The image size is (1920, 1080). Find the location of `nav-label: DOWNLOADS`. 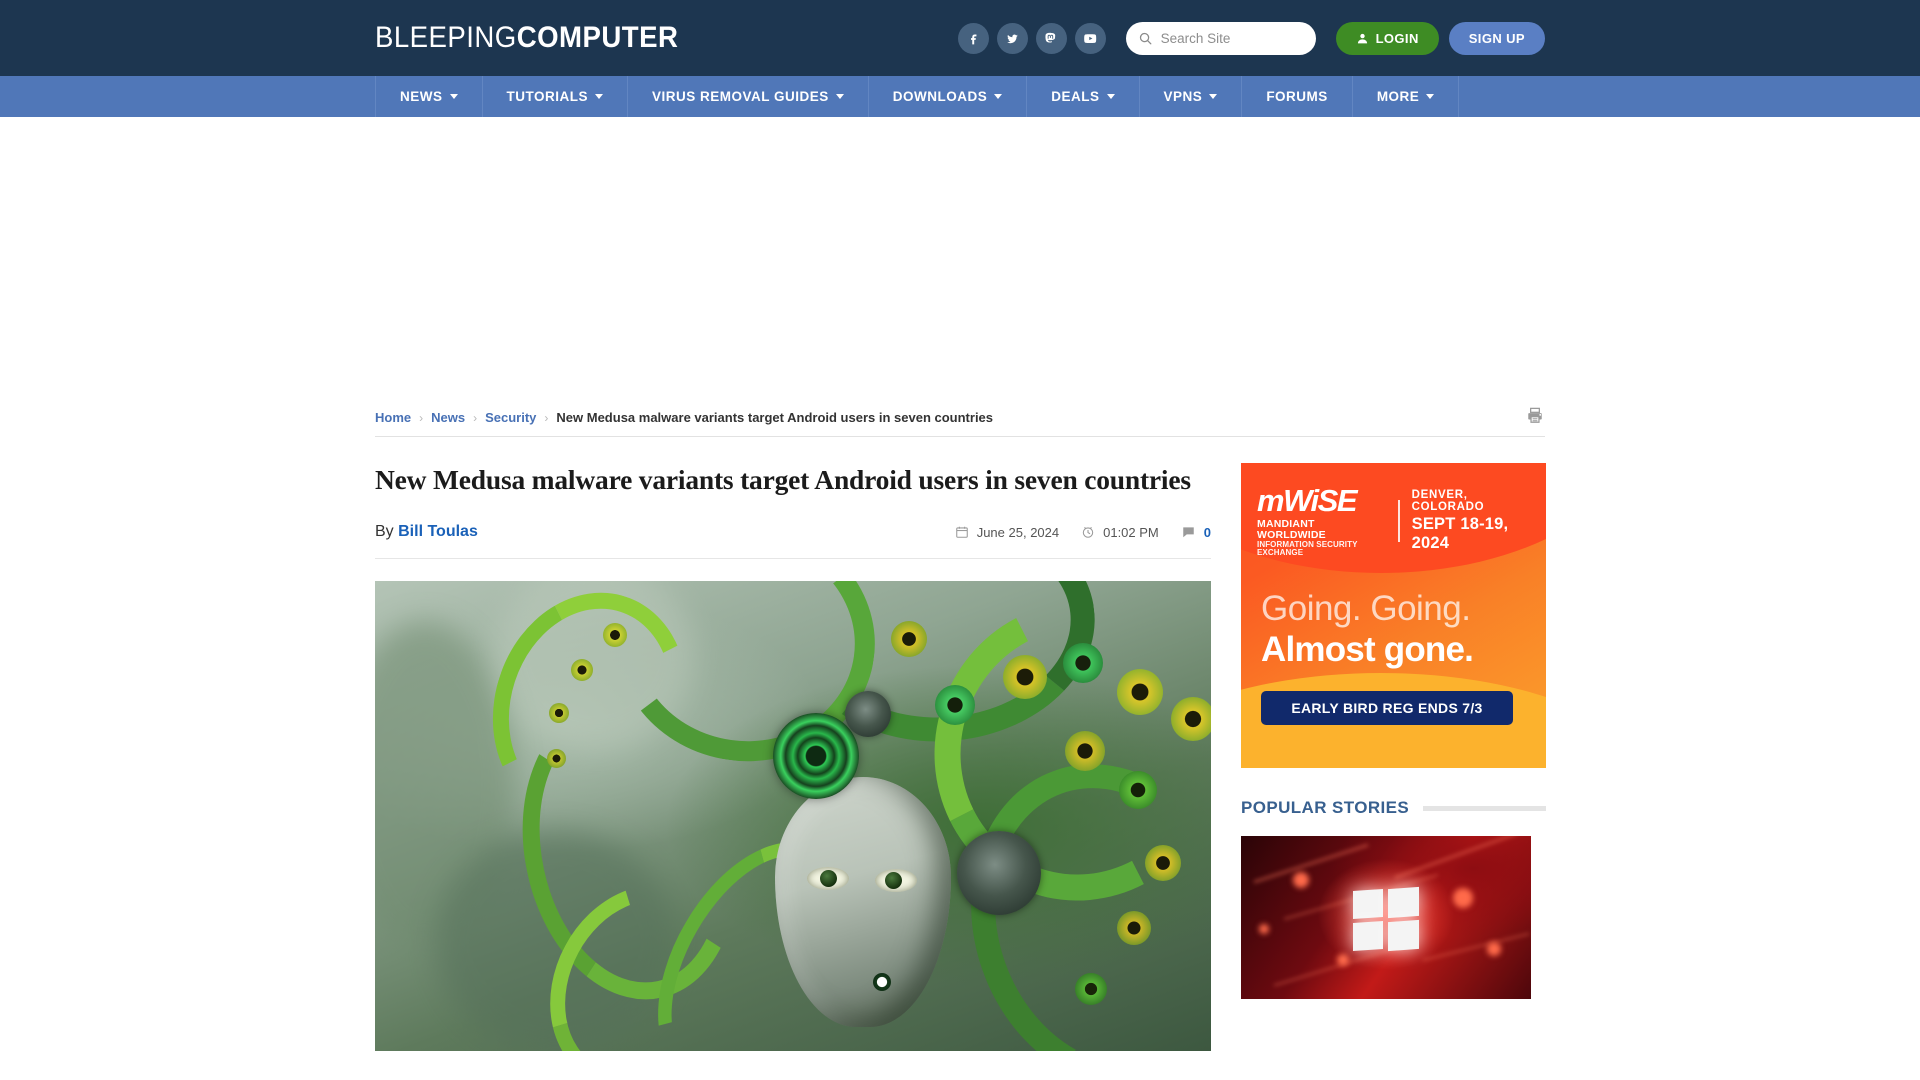

nav-label: DOWNLOADS is located at coordinates (940, 96).